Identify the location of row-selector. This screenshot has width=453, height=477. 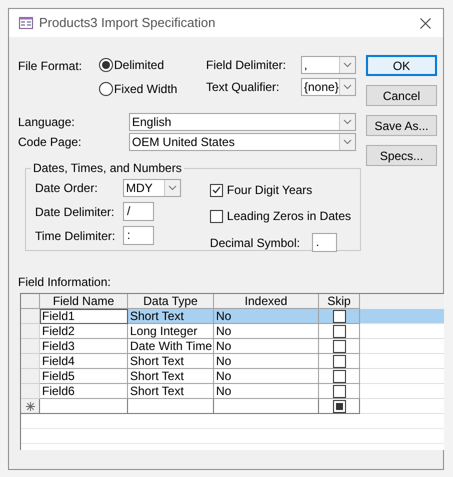
(30, 406).